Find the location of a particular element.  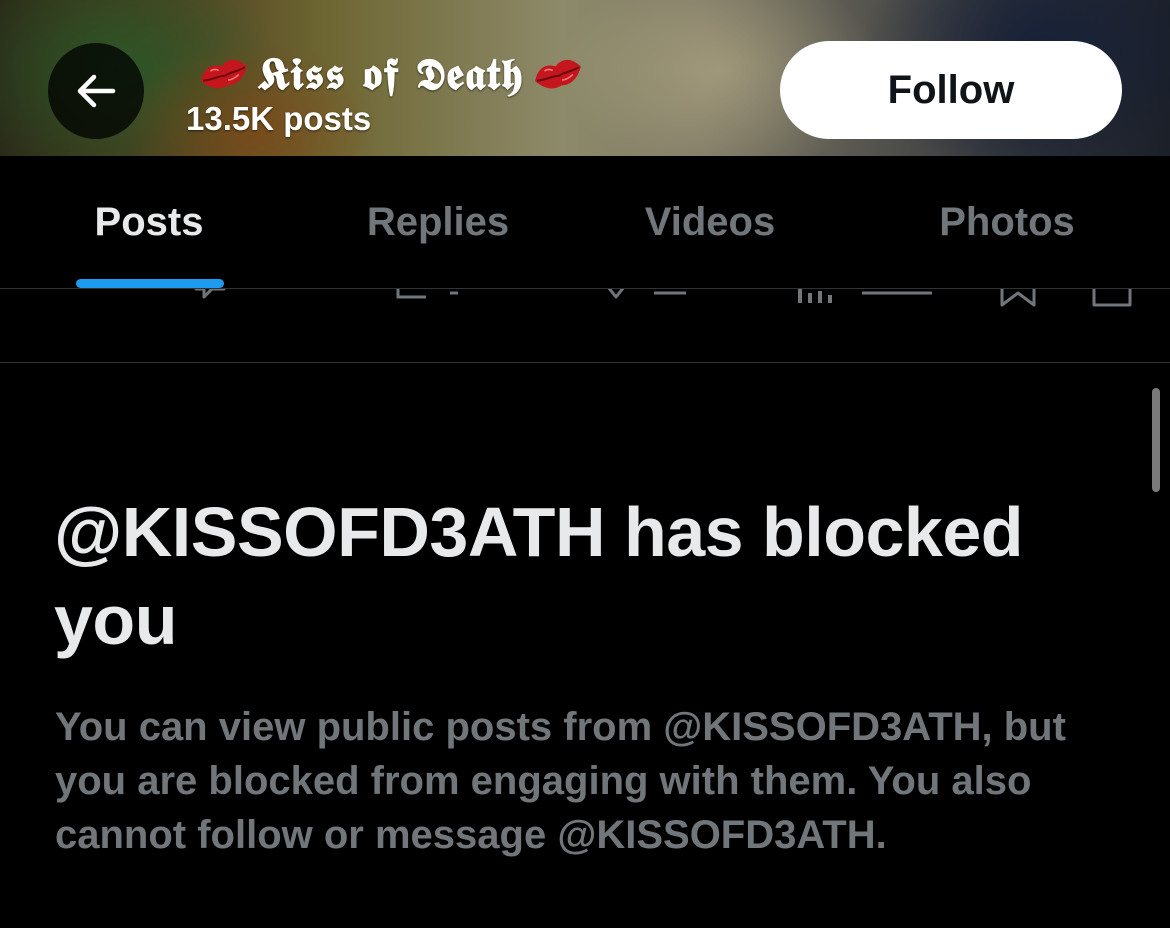

profile-tabs: Posts Replies Videos Photos is located at coordinates (585, 222).